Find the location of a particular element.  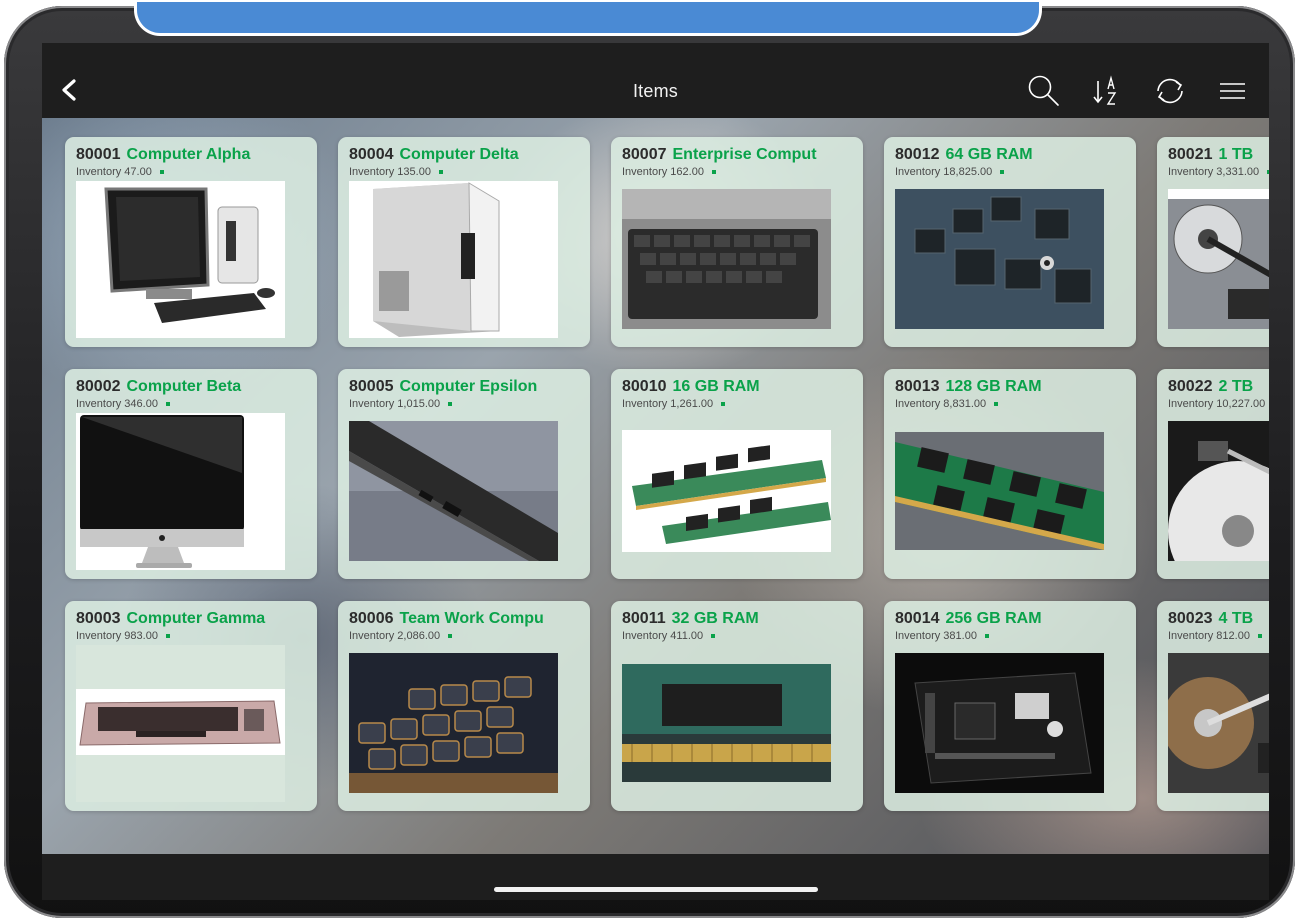

backlit-keyboard-image is located at coordinates (453, 723).